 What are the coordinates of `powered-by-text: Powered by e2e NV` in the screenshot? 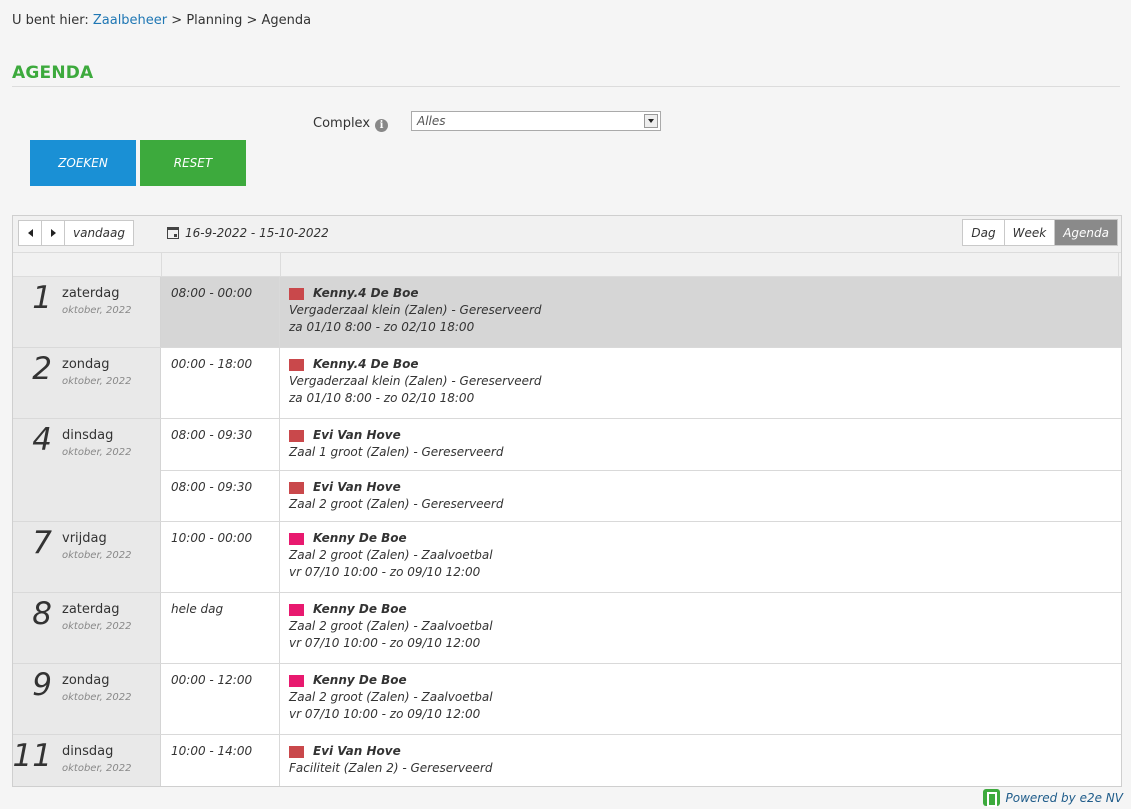 It's located at (1064, 798).